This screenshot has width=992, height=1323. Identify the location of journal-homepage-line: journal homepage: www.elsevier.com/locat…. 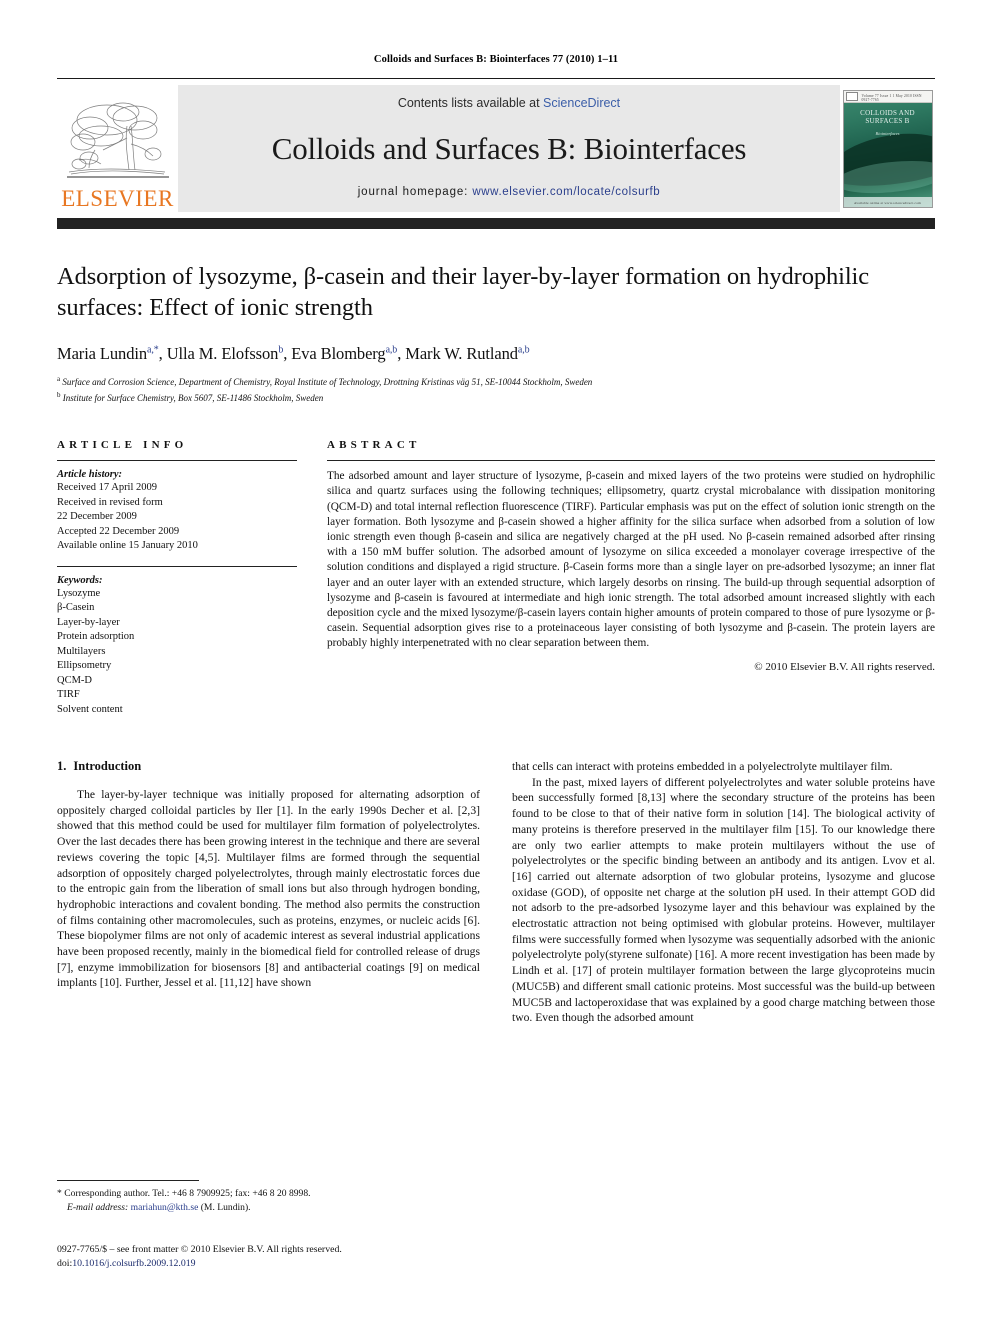
(509, 192).